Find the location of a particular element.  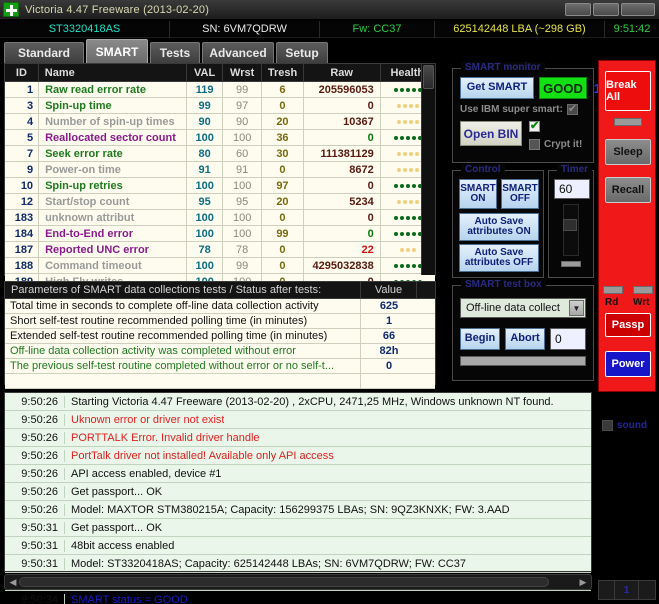

power-button: Power is located at coordinates (628, 364).